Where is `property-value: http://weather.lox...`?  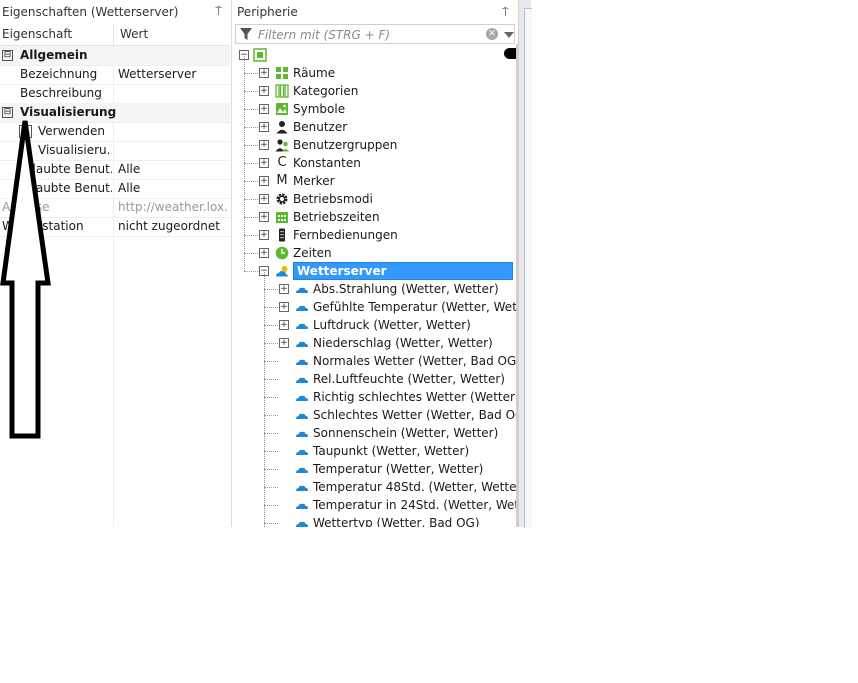
property-value: http://weather.lox... is located at coordinates (173, 207).